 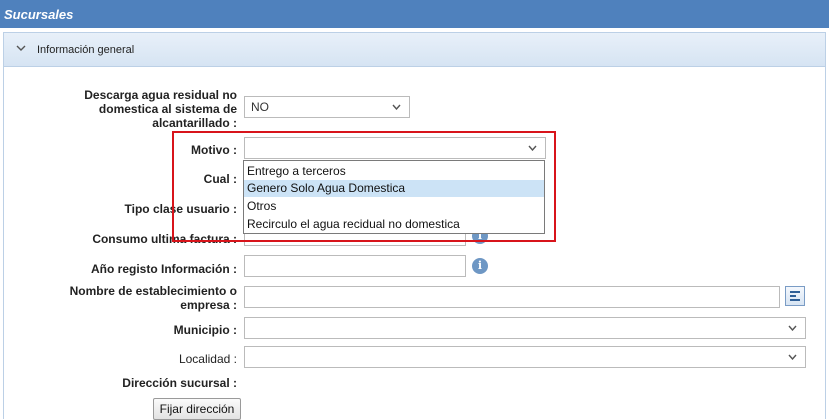 What do you see at coordinates (414, 50) in the screenshot?
I see `panel-header: Información general` at bounding box center [414, 50].